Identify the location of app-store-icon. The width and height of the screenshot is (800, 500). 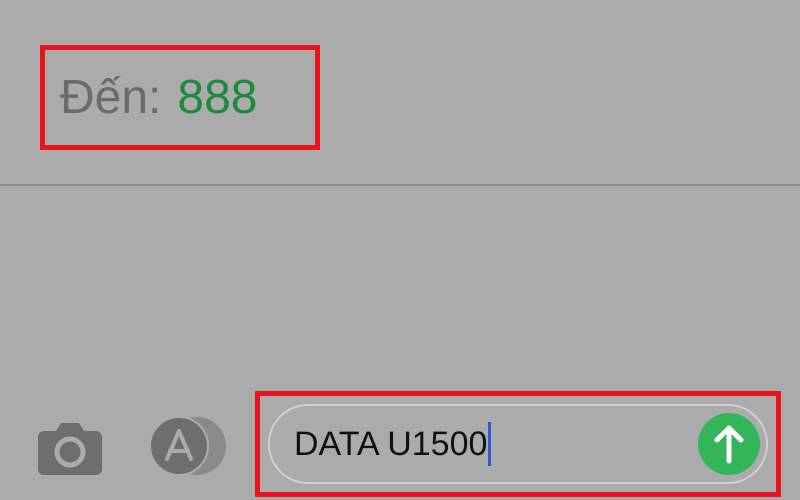
(188, 446).